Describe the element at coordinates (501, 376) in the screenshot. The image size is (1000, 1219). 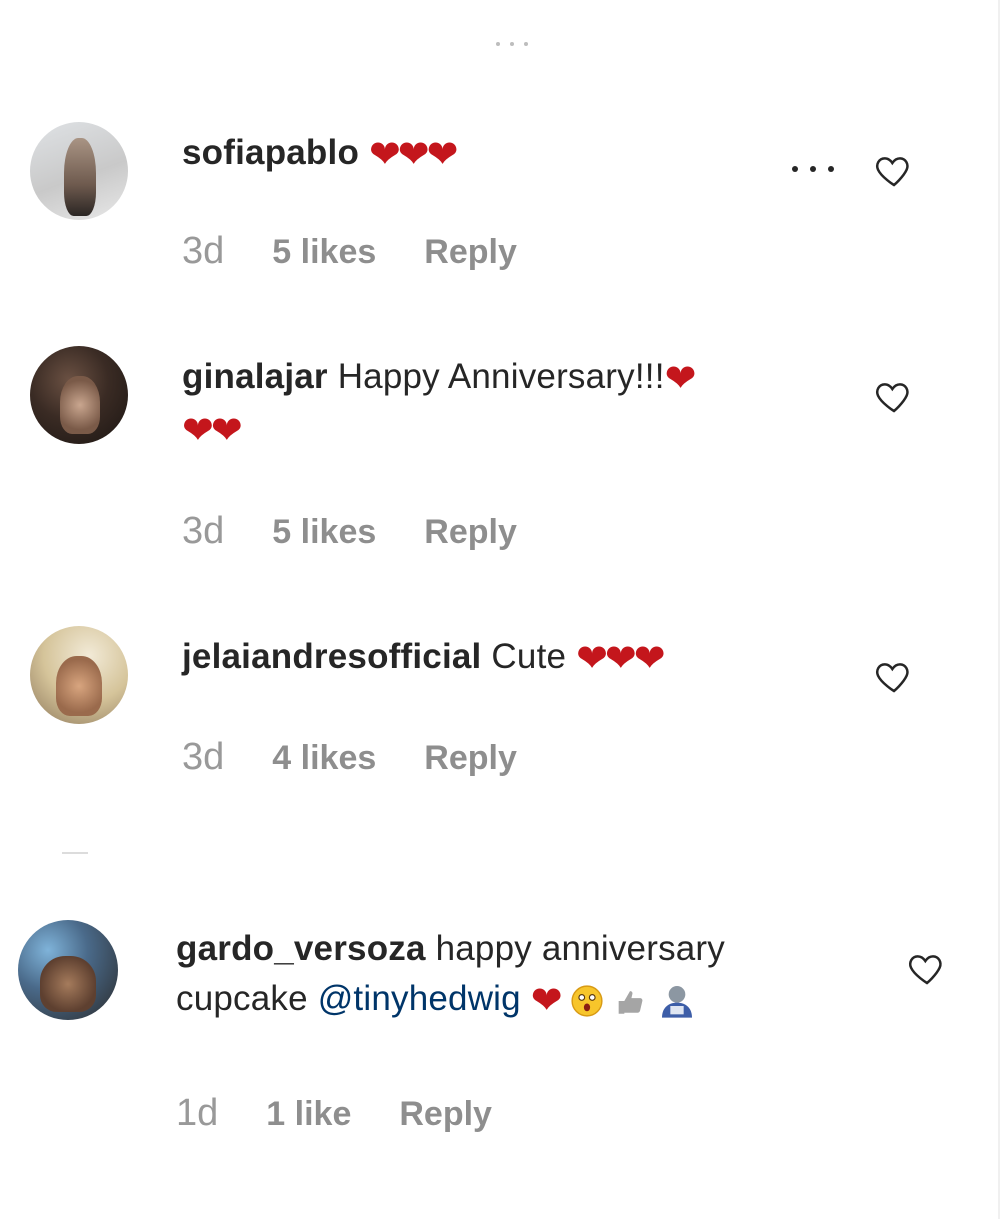
I see `comment-body: Happy Anniversary!!!` at that location.